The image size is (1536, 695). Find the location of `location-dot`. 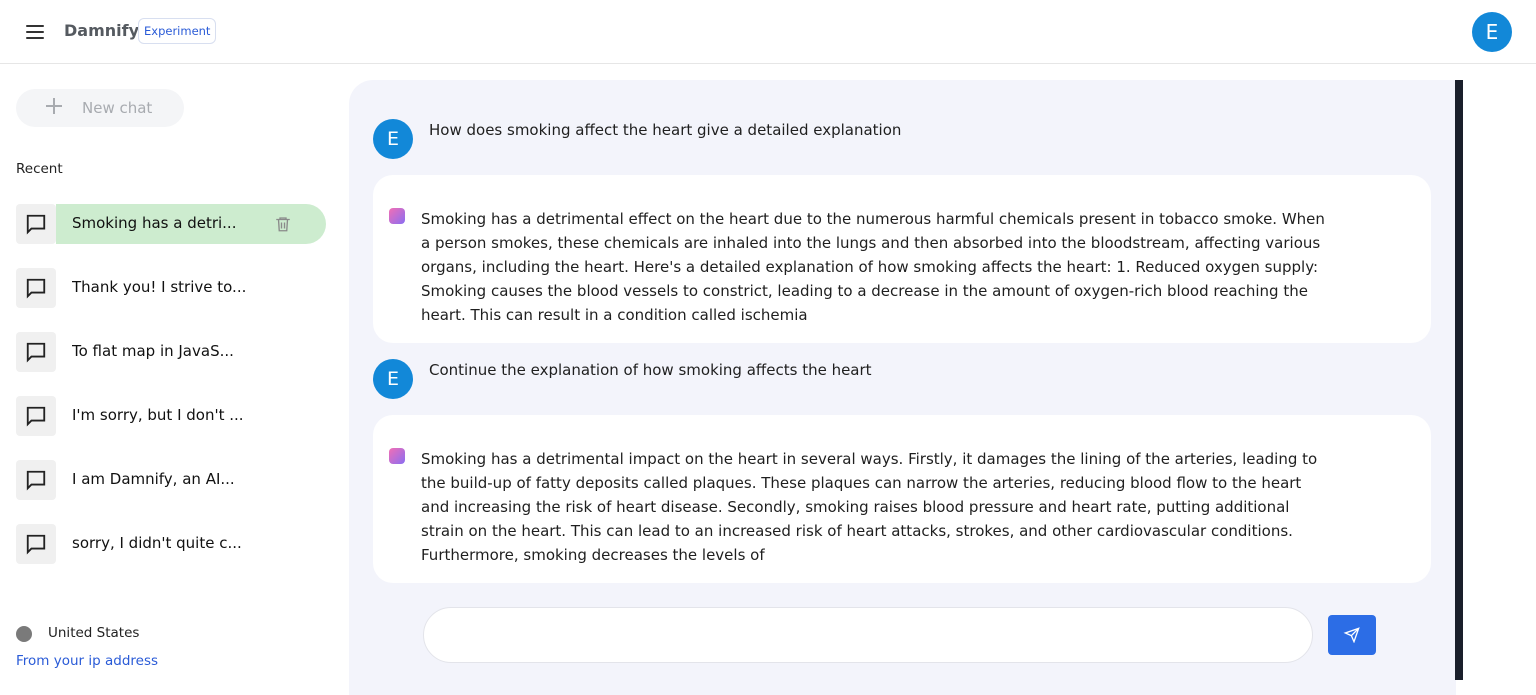

location-dot is located at coordinates (24, 634).